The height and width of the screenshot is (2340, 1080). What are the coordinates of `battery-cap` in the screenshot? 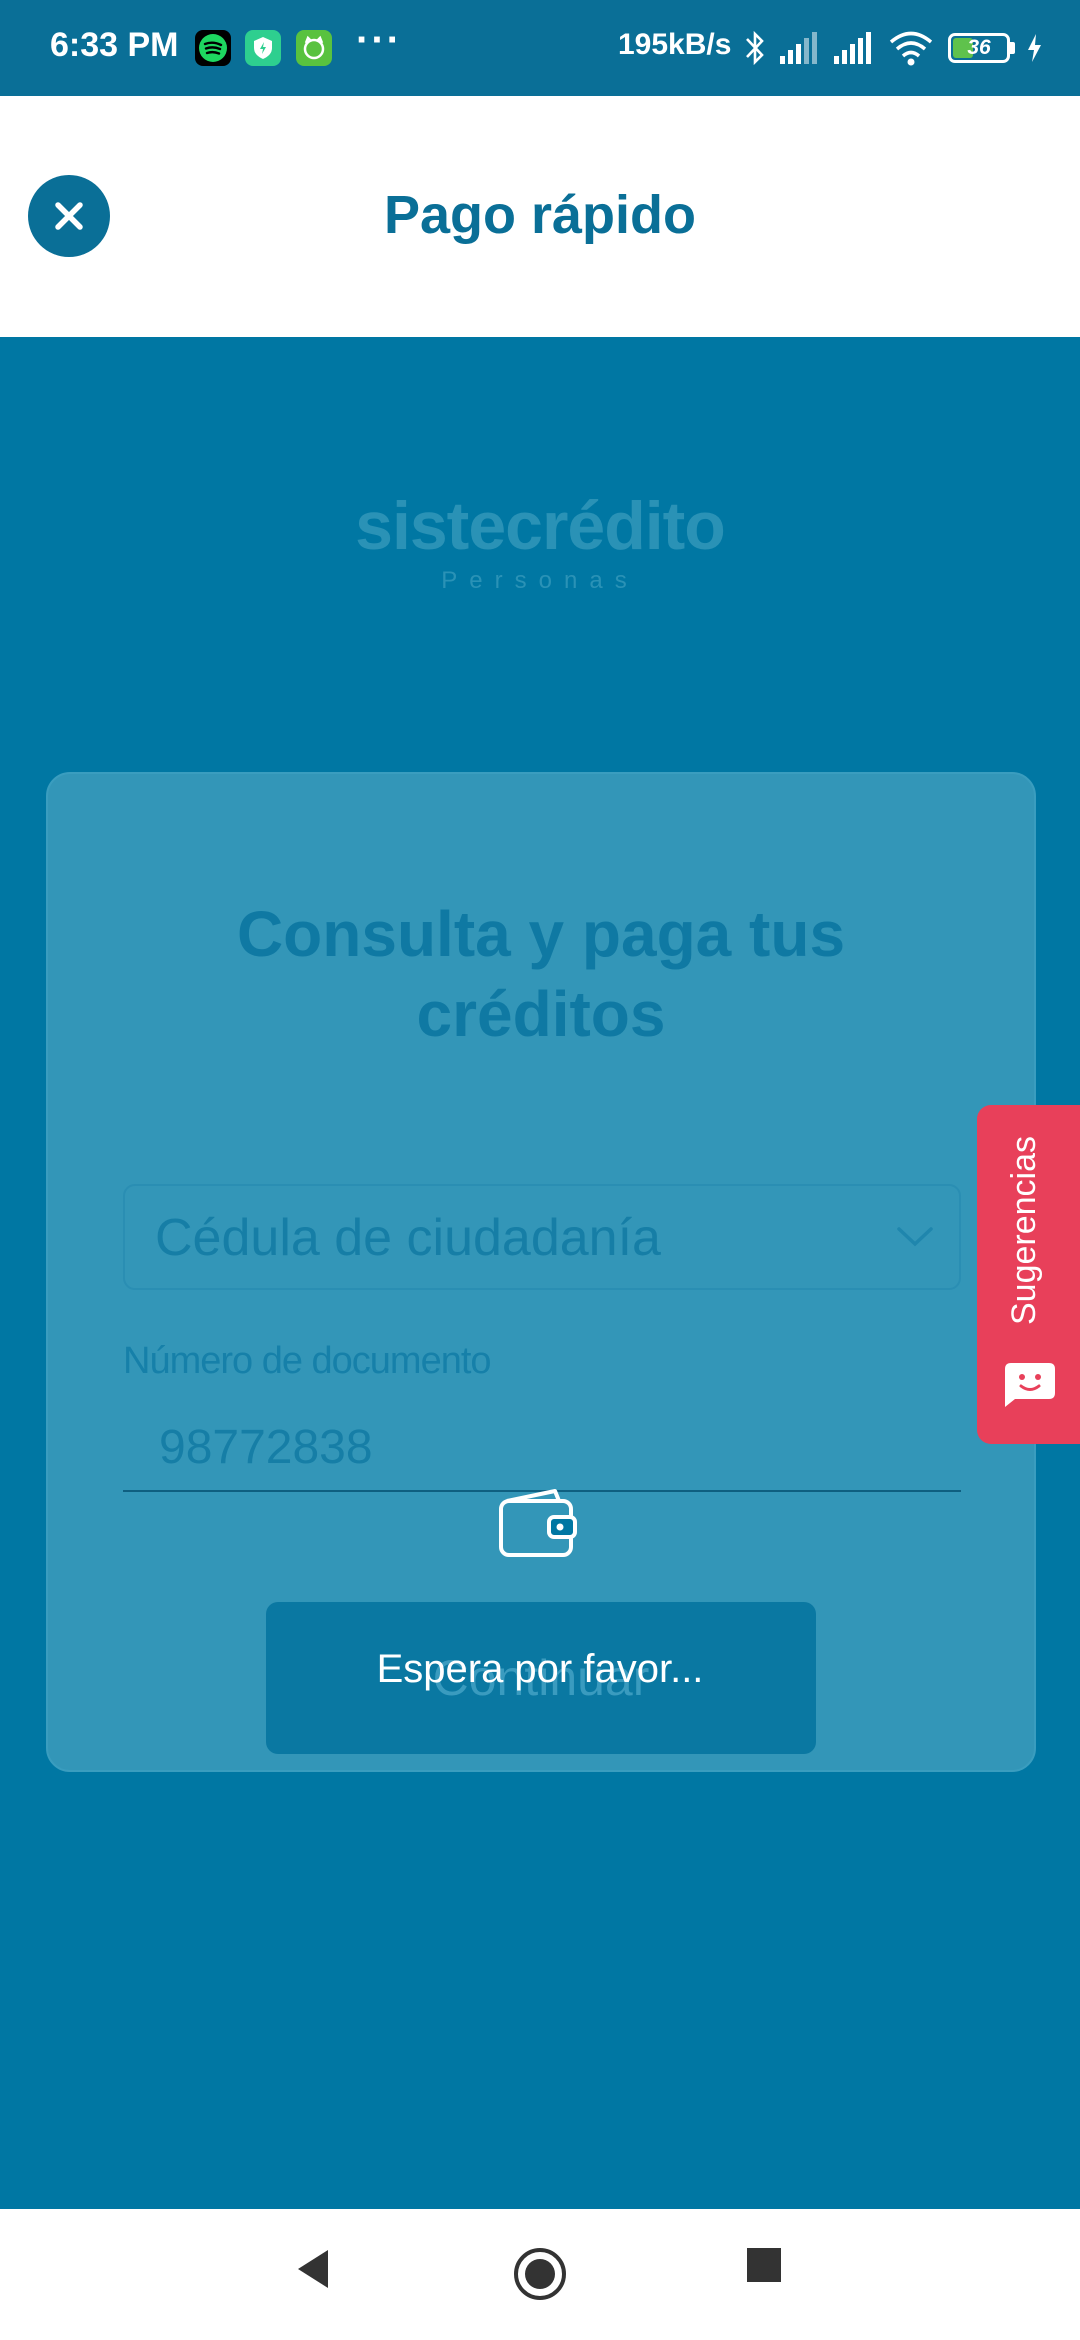 It's located at (1012, 48).